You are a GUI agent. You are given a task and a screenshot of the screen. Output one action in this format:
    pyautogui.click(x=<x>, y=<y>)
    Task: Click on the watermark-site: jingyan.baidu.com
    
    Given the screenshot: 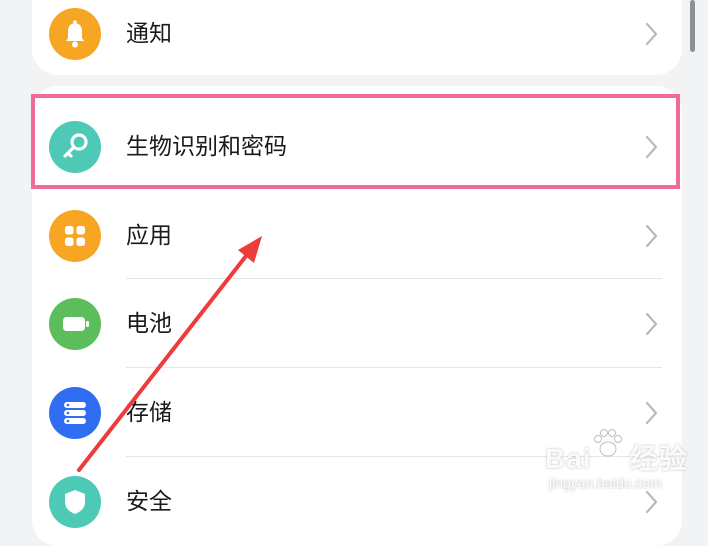 What is the action you would take?
    pyautogui.click(x=605, y=483)
    